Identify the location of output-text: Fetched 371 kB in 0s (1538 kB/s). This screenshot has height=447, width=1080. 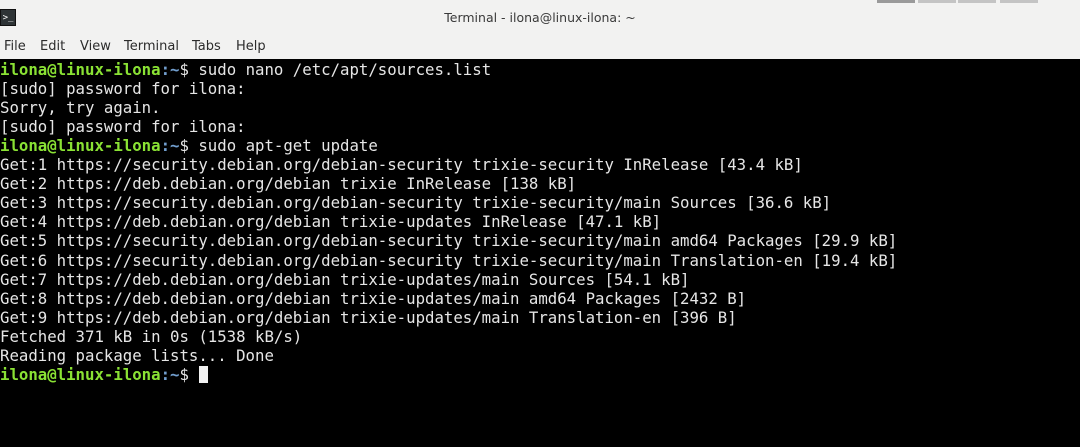
(151, 336).